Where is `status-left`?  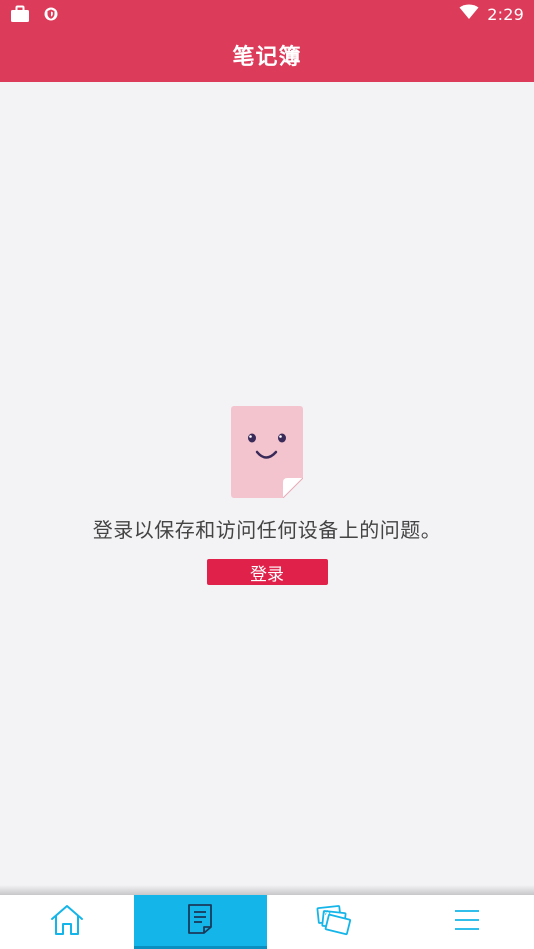 status-left is located at coordinates (34, 16).